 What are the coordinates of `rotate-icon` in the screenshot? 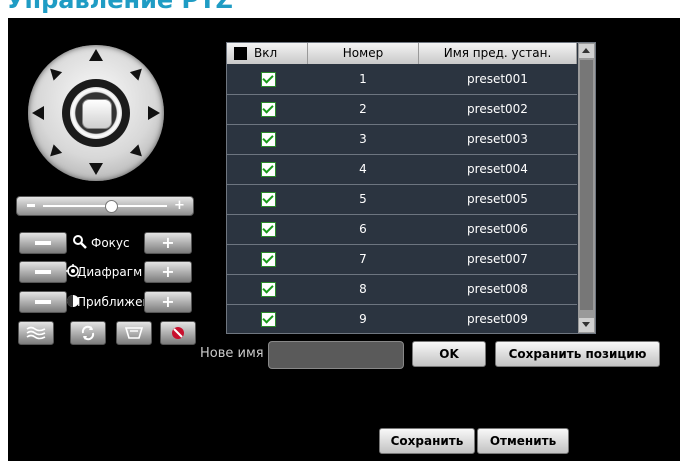 It's located at (88, 333).